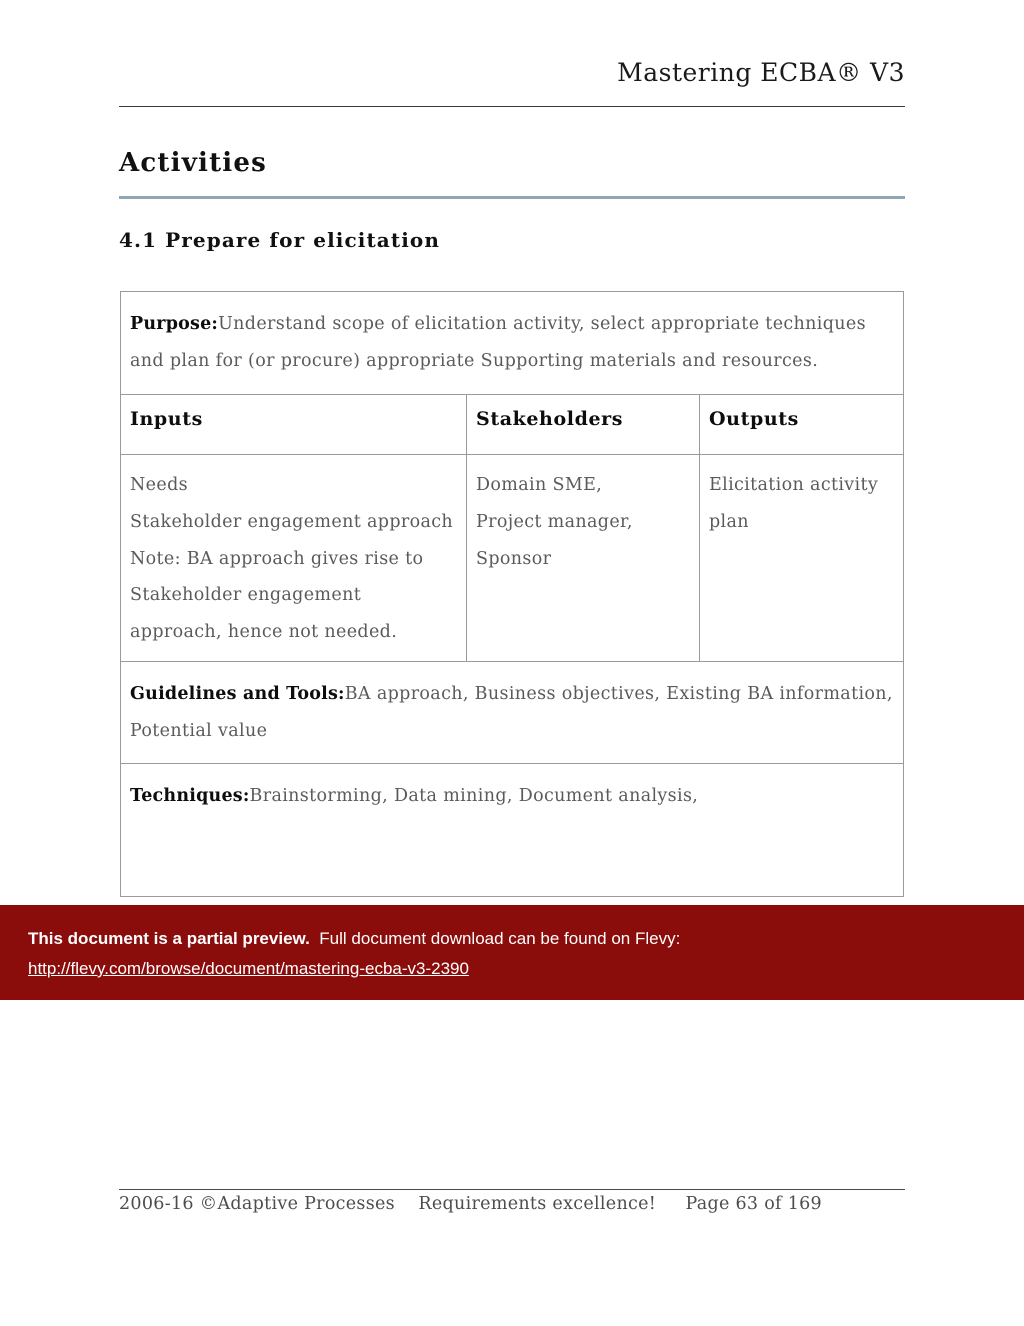  Describe the element at coordinates (550, 418) in the screenshot. I see `column-header-stakeholders-label: Stakeholders` at that location.